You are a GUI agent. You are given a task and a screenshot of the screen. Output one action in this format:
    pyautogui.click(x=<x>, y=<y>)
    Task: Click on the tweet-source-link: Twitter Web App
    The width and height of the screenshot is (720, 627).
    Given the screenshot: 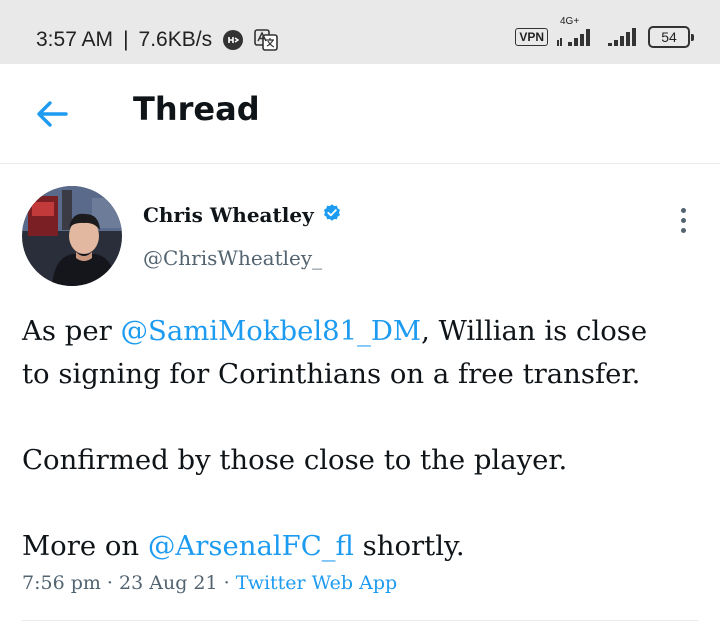 What is the action you would take?
    pyautogui.click(x=316, y=583)
    